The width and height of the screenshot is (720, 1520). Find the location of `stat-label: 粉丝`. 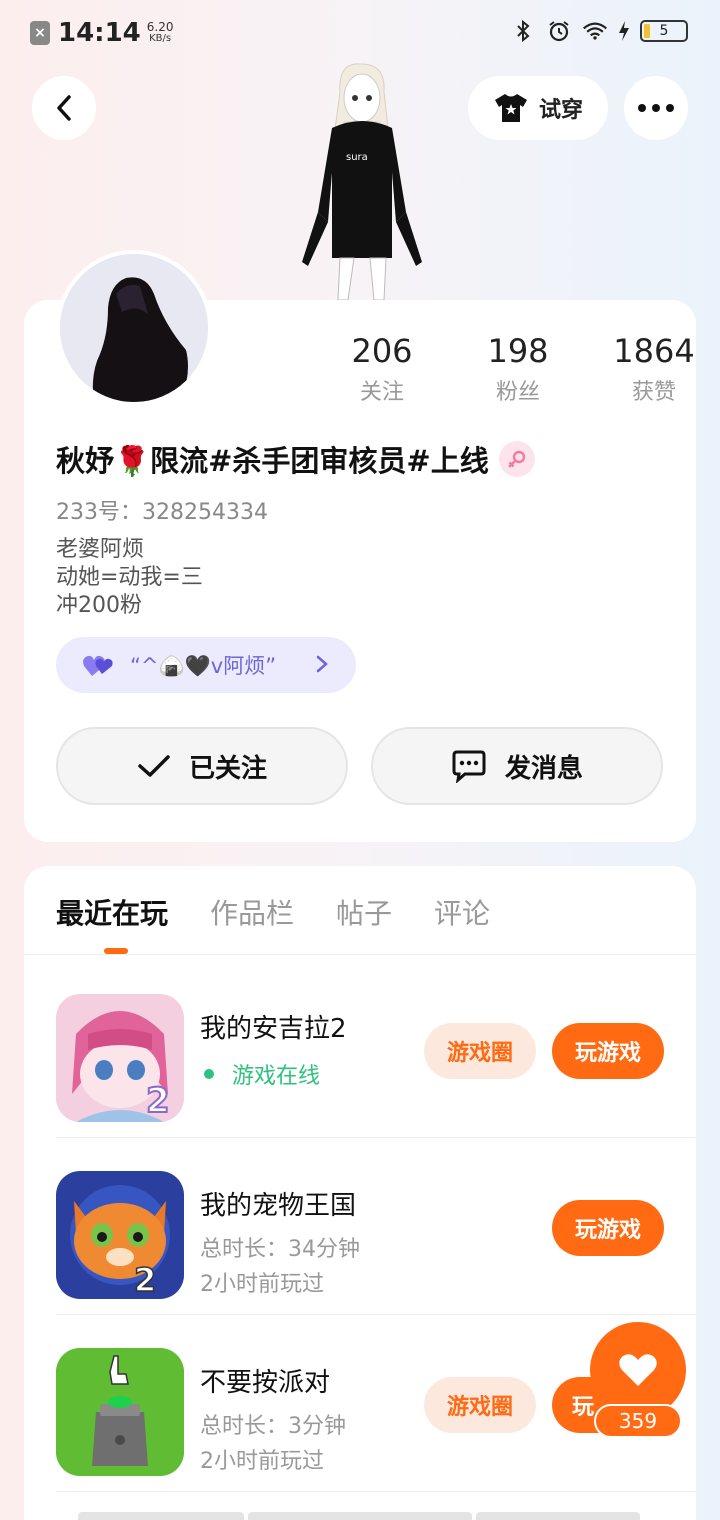

stat-label: 粉丝 is located at coordinates (517, 392).